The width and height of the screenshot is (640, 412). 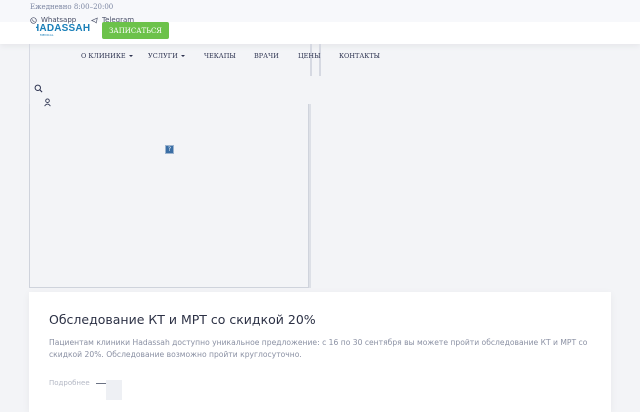 I want to click on logo-name: HADASSAH, so click(x=61, y=28).